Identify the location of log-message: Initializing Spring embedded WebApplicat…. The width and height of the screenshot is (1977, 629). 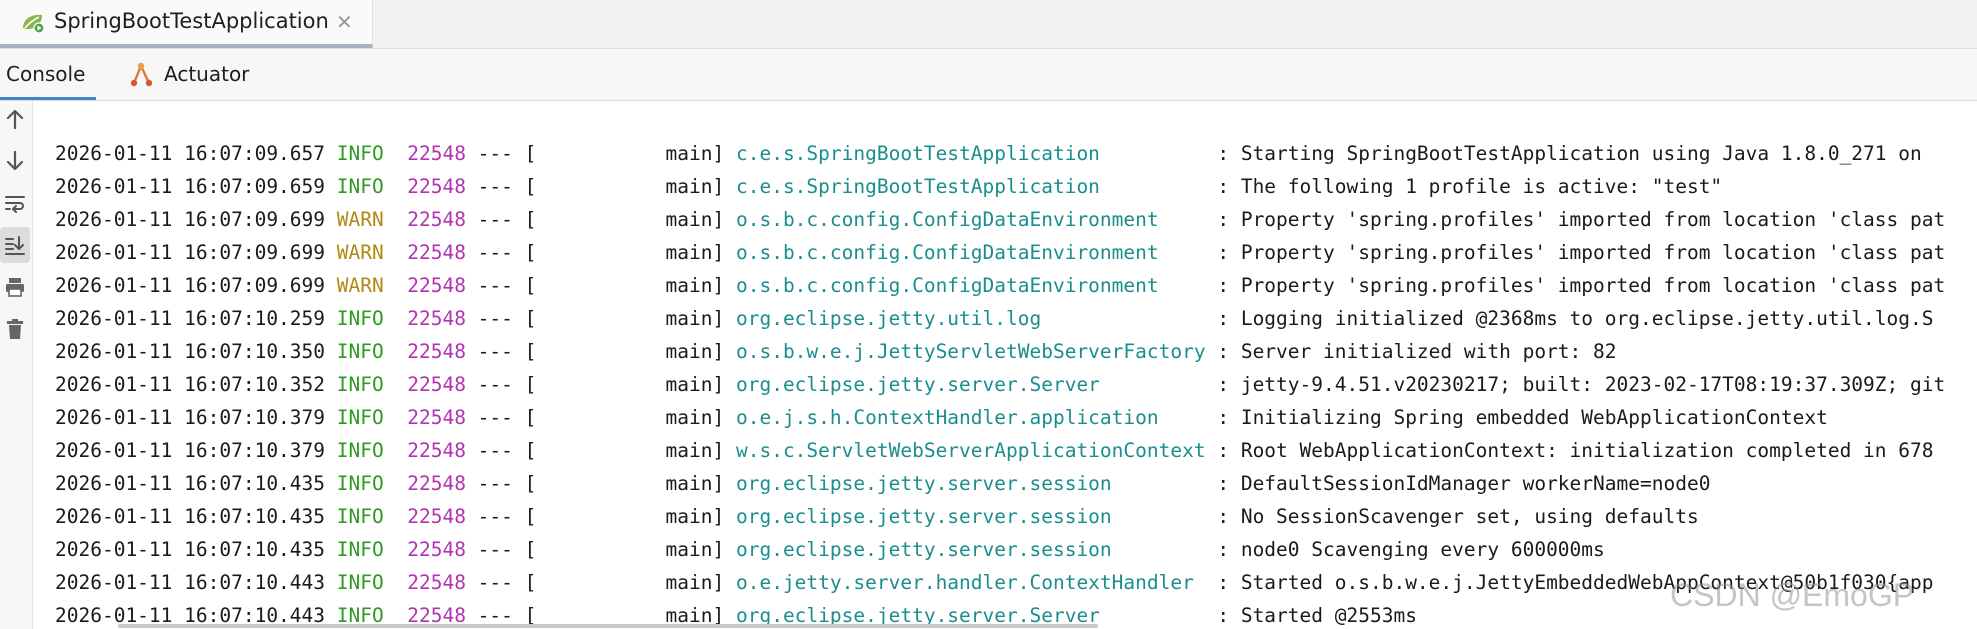
(1534, 417).